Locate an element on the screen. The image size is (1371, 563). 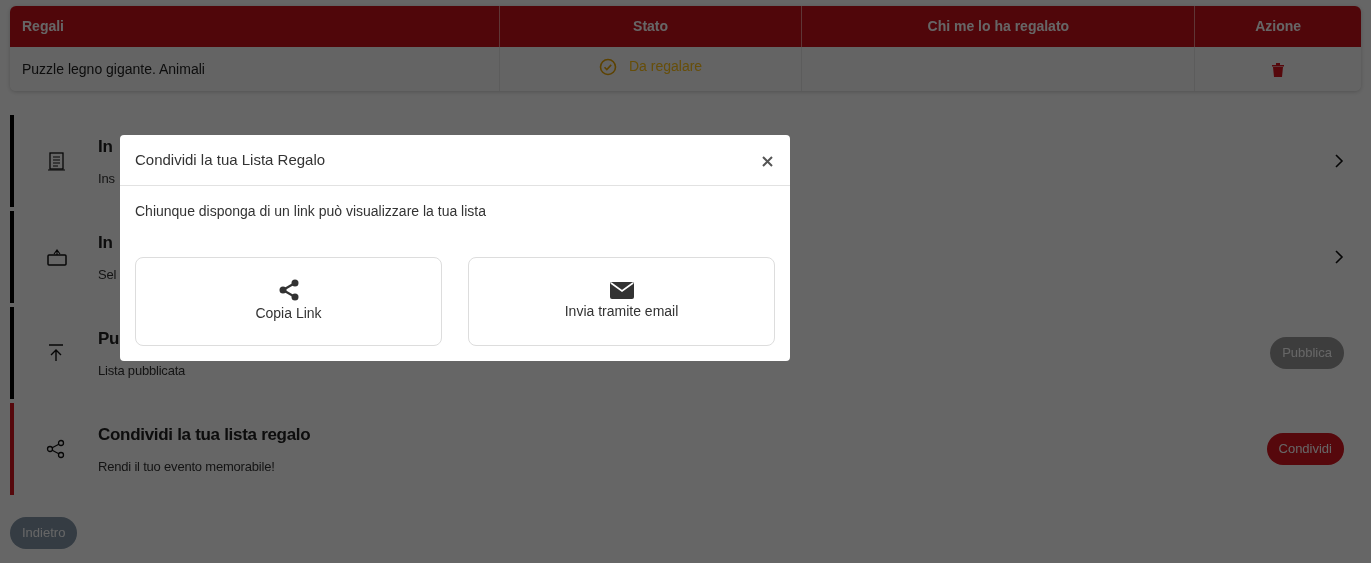
step-subtitle: Sel is located at coordinates (108, 275).